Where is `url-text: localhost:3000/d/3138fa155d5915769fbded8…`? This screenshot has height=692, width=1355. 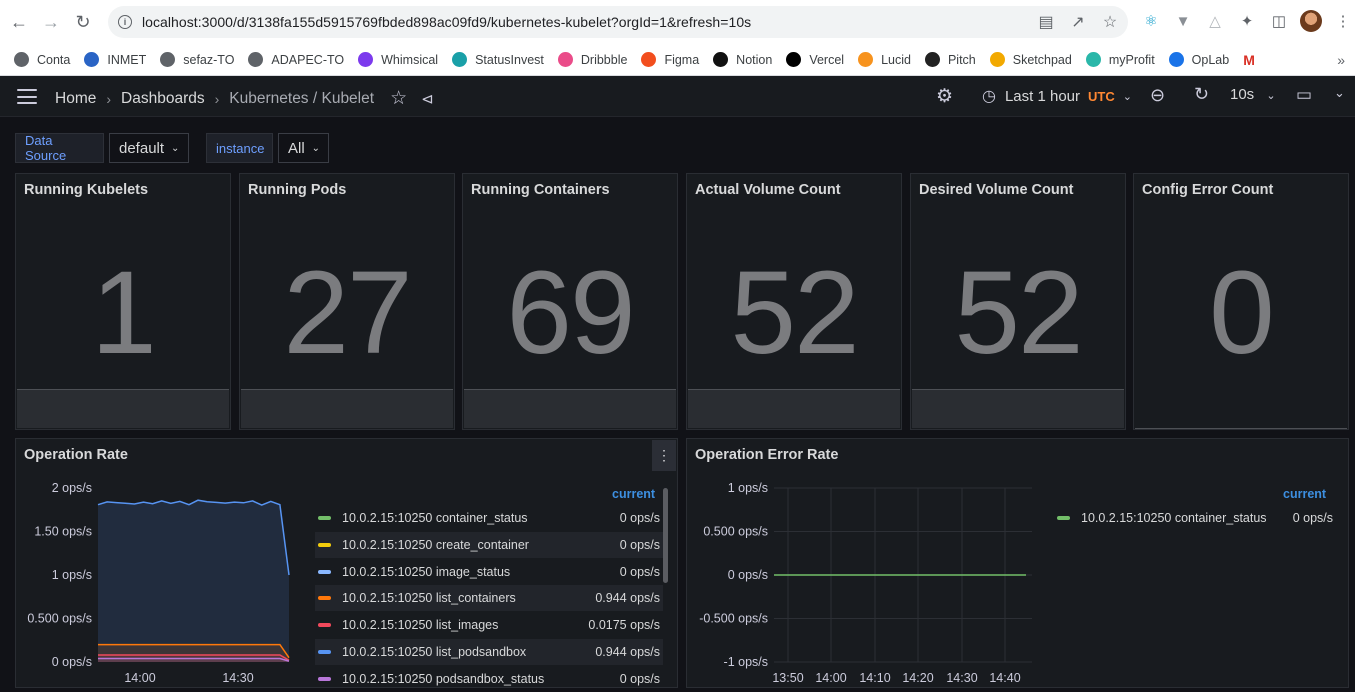 url-text: localhost:3000/d/3138fa155d5915769fbded8… is located at coordinates (446, 22).